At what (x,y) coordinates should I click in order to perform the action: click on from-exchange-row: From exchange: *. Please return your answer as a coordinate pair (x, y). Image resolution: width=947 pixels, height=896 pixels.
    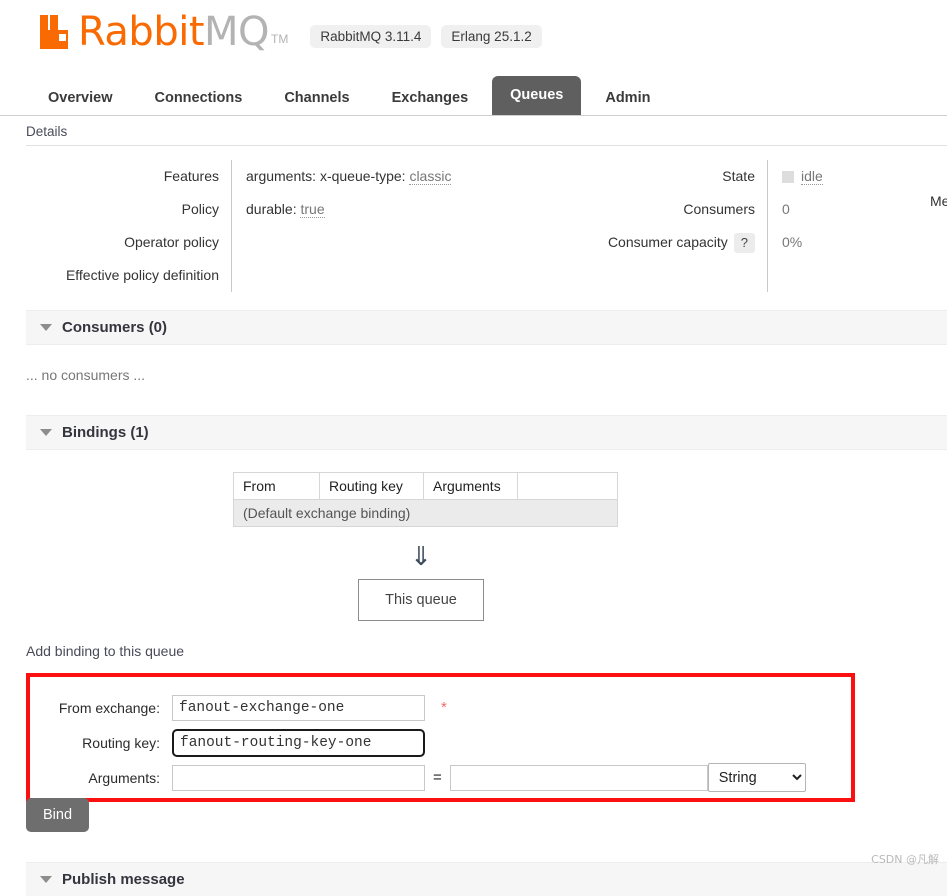
    Looking at the image, I should click on (444, 707).